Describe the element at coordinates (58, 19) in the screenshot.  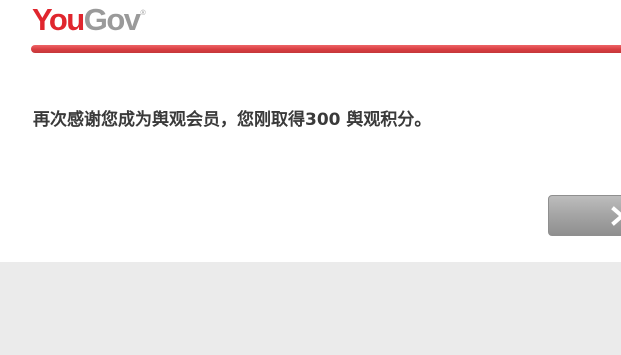
I see `logo-you-text: You` at that location.